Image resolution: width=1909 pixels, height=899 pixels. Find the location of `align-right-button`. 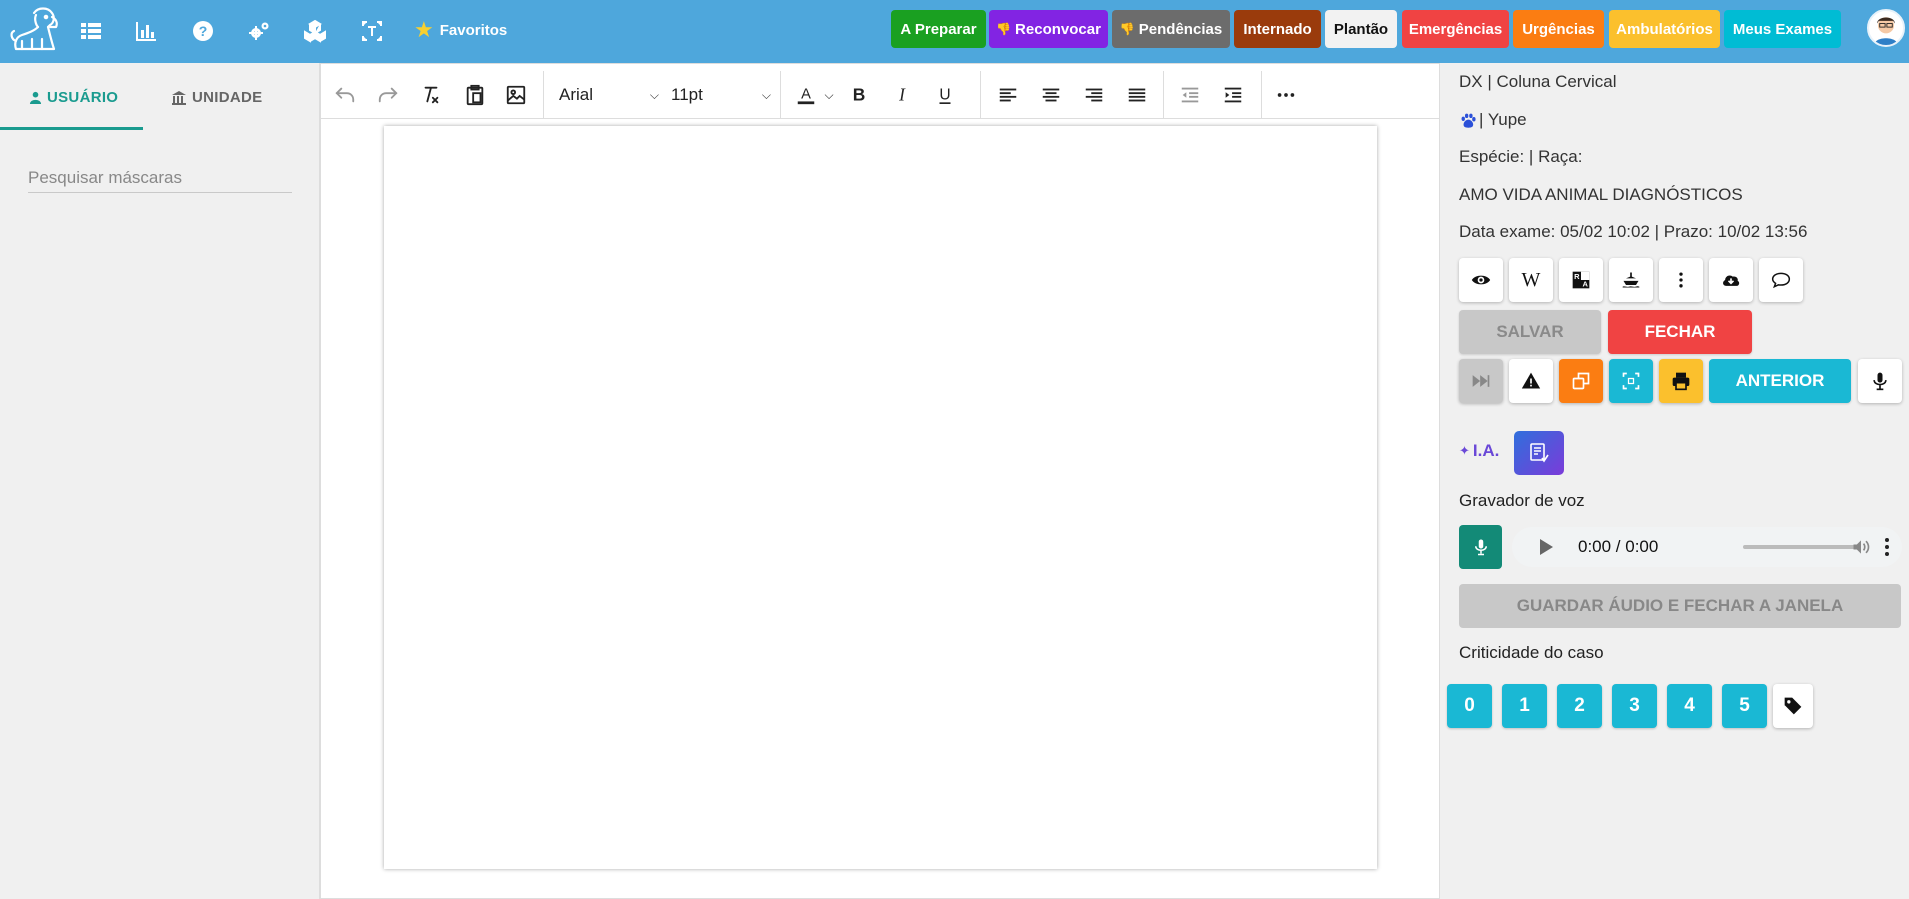

align-right-button is located at coordinates (1094, 95).